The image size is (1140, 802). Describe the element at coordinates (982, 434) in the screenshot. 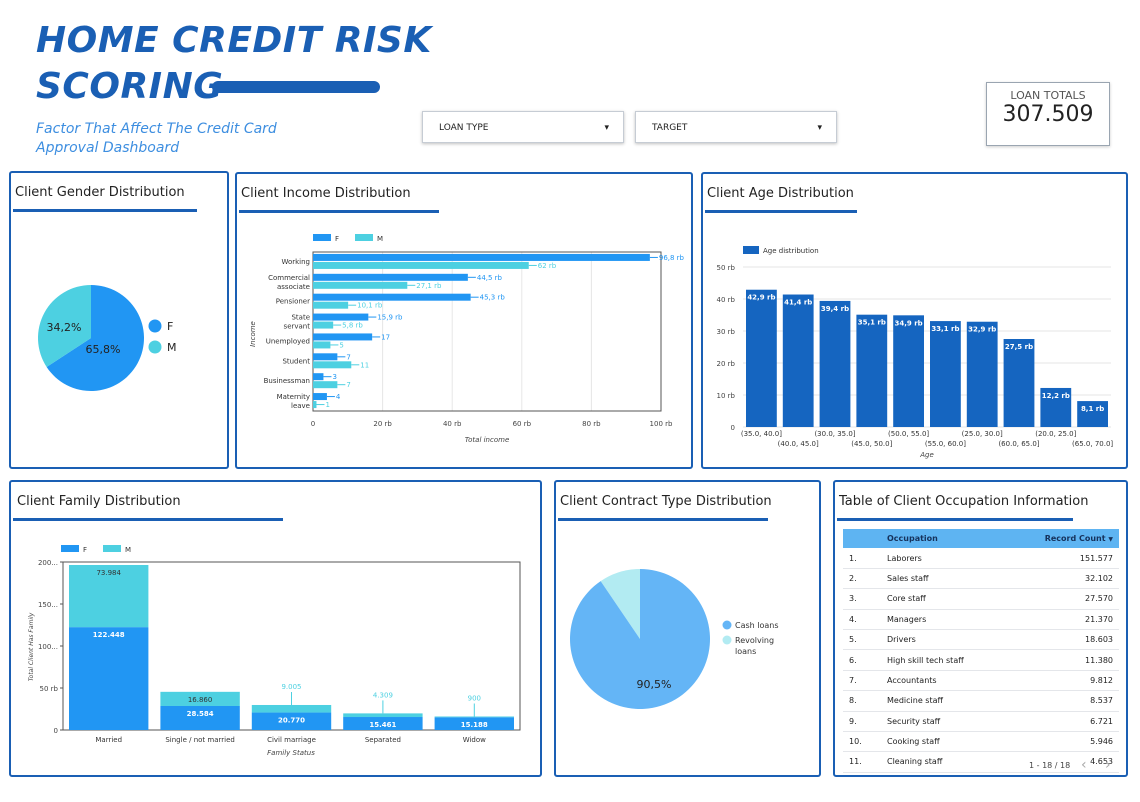

I see `x-tick-label: (25.0, 30.0]` at that location.